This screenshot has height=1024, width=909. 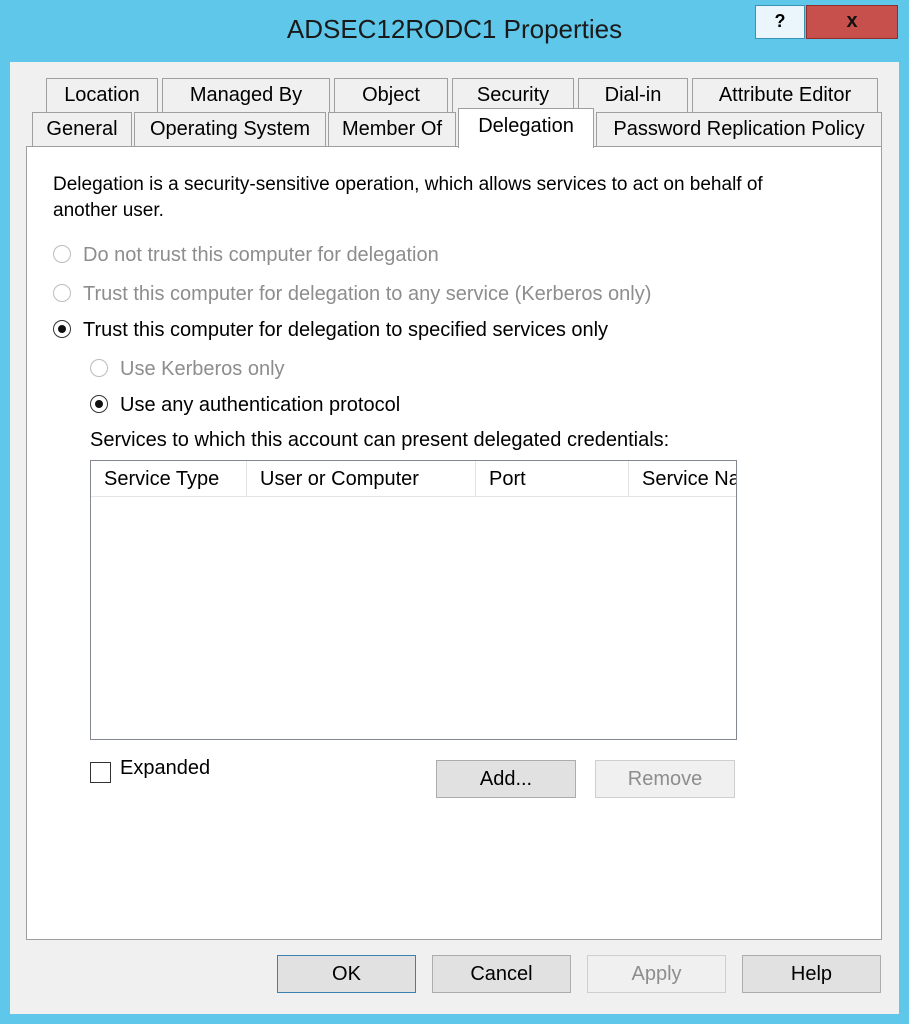 What do you see at coordinates (391, 95) in the screenshot?
I see `tab-object: Object` at bounding box center [391, 95].